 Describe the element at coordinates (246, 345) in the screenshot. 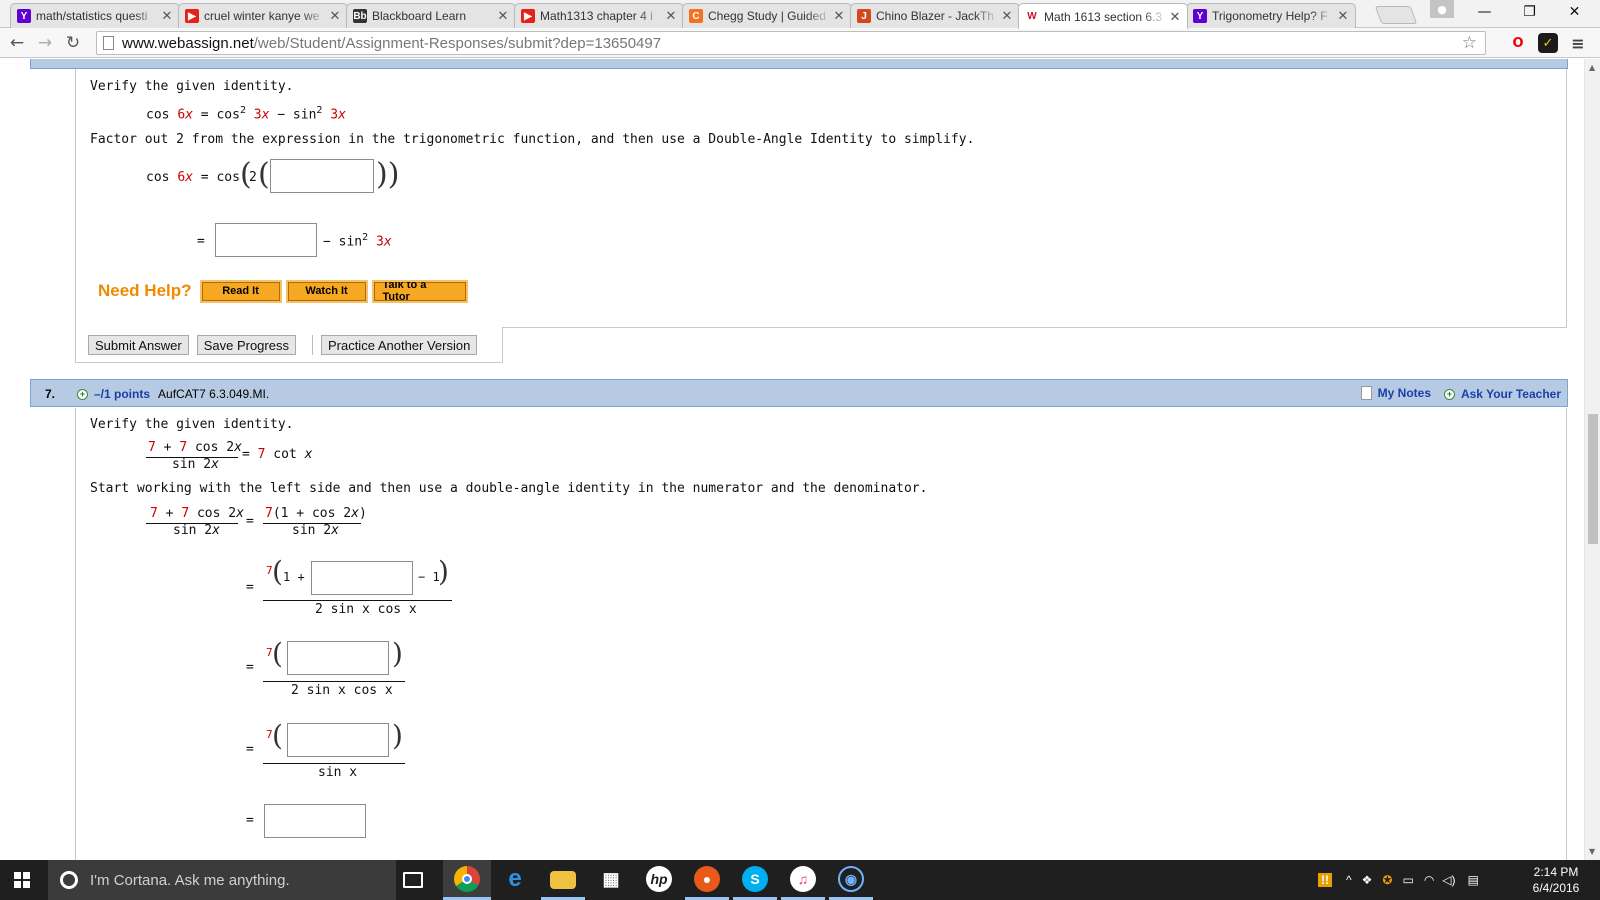

I see `save-progress-button: Save Progress` at that location.